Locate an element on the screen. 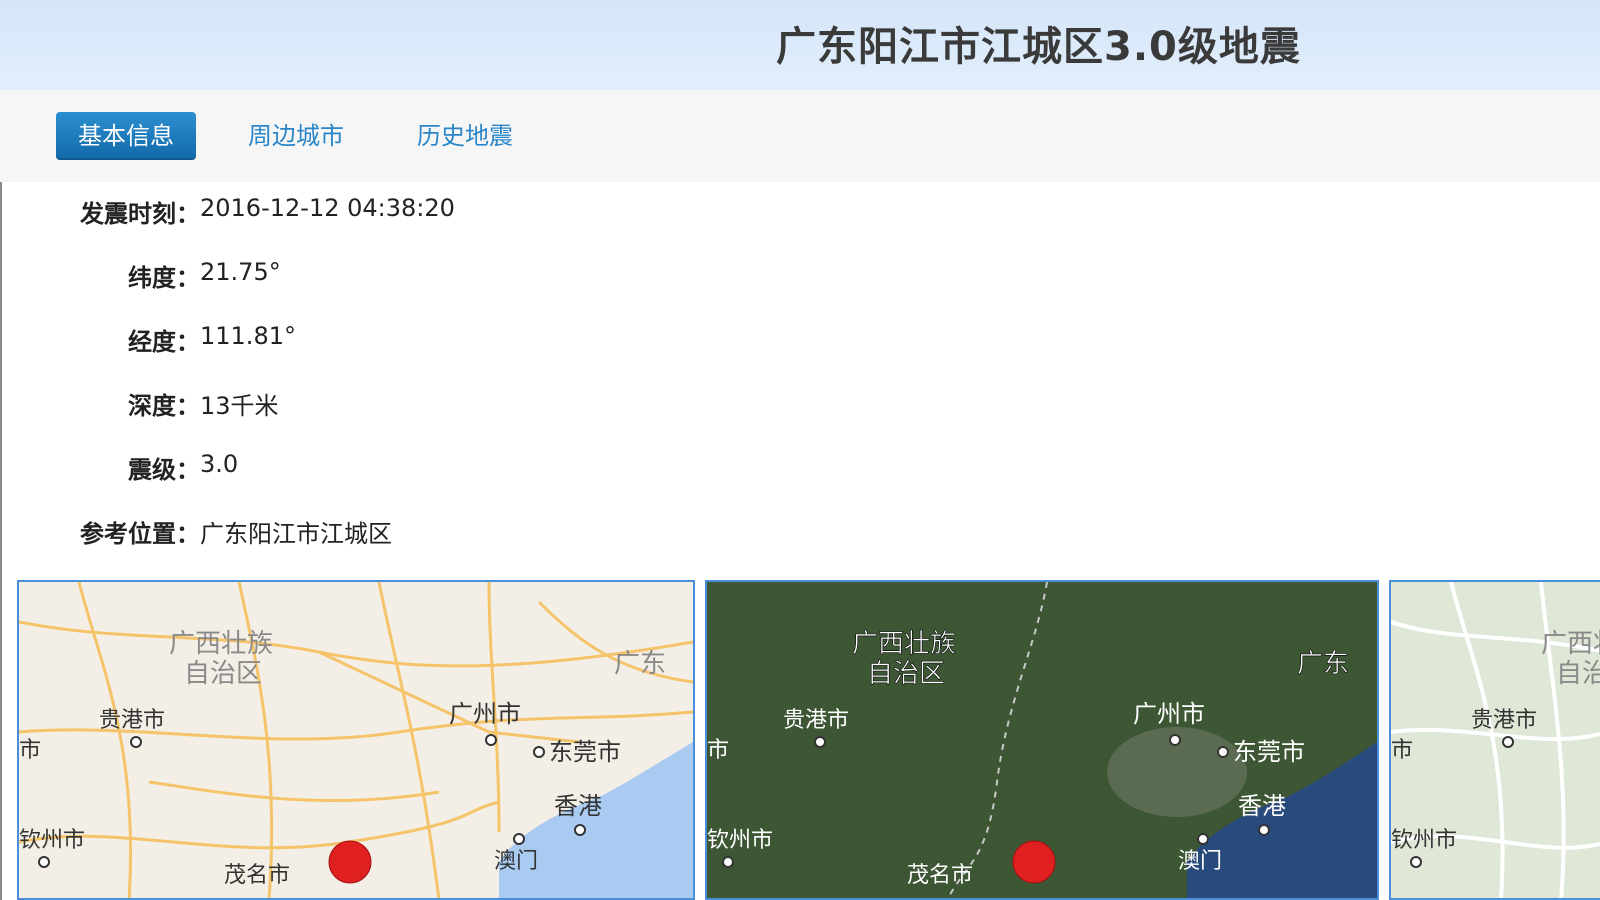 The image size is (1600, 900). longitude-value: 111.81° is located at coordinates (248, 336).